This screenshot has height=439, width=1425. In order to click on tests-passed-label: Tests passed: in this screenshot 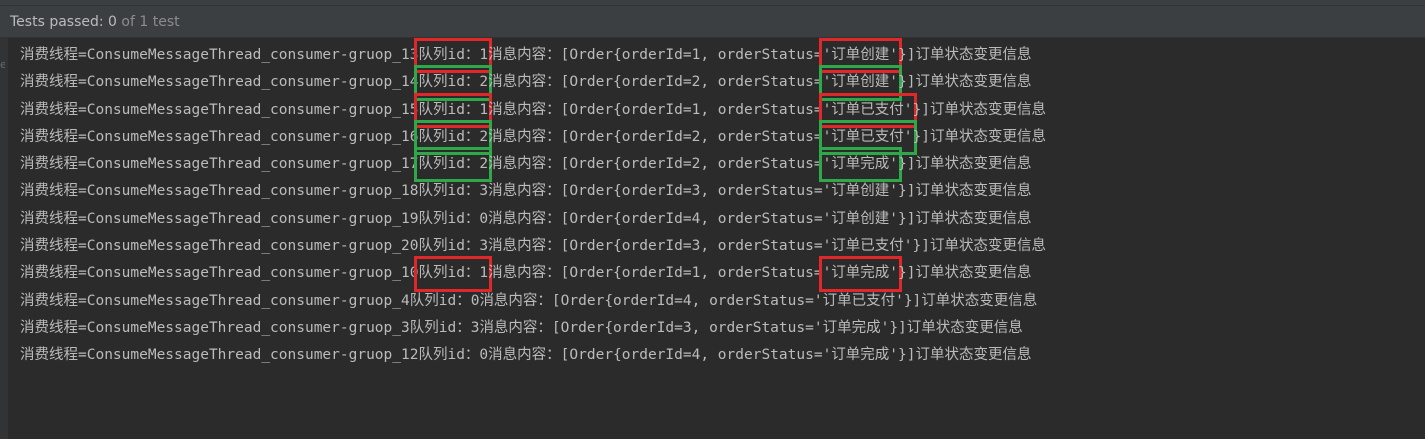, I will do `click(57, 21)`.